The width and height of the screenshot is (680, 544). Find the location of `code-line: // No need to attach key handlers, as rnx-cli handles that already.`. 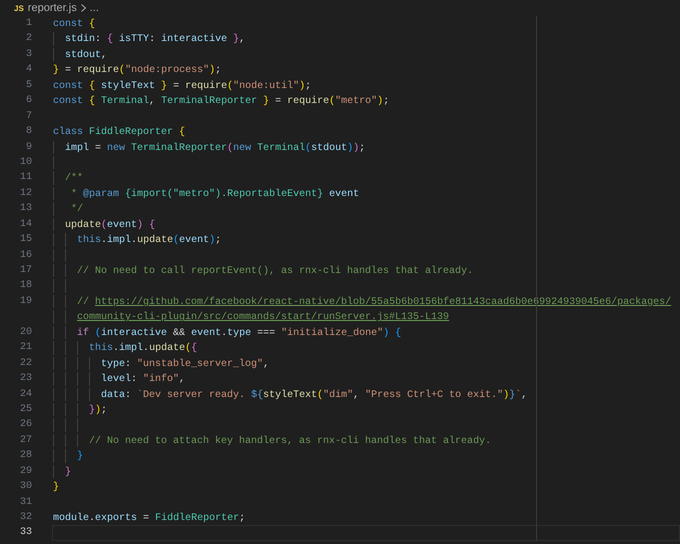

code-line: // No need to attach key handlers, as rnx-cli handles that already. is located at coordinates (366, 440).